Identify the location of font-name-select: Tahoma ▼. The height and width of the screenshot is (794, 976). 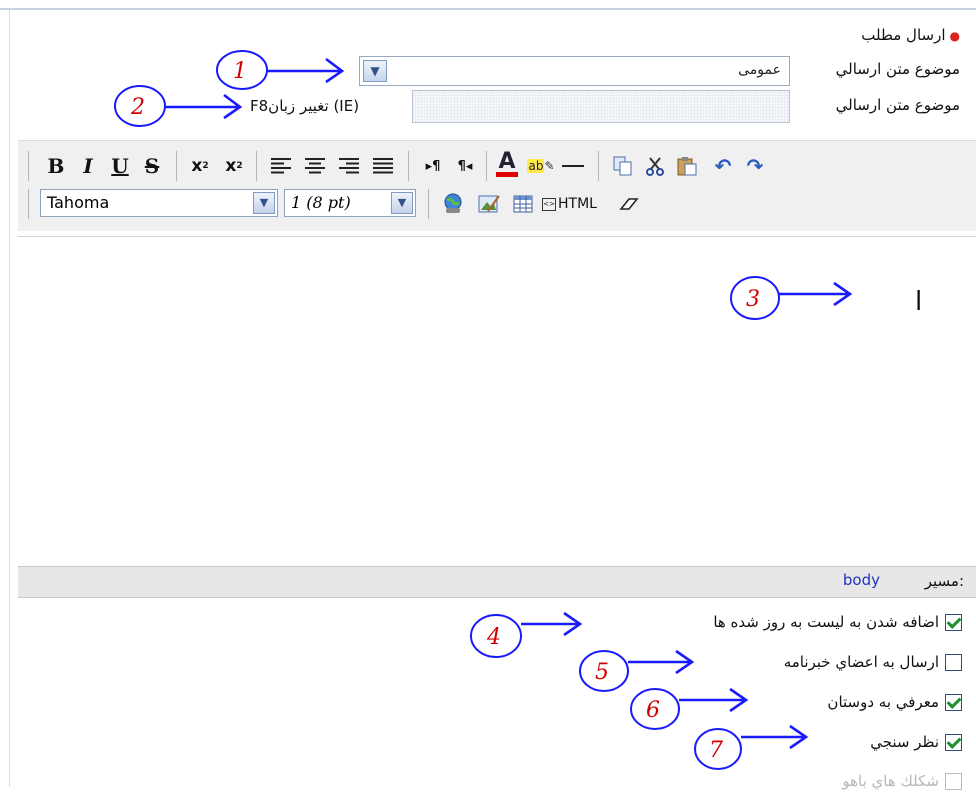
(159, 203).